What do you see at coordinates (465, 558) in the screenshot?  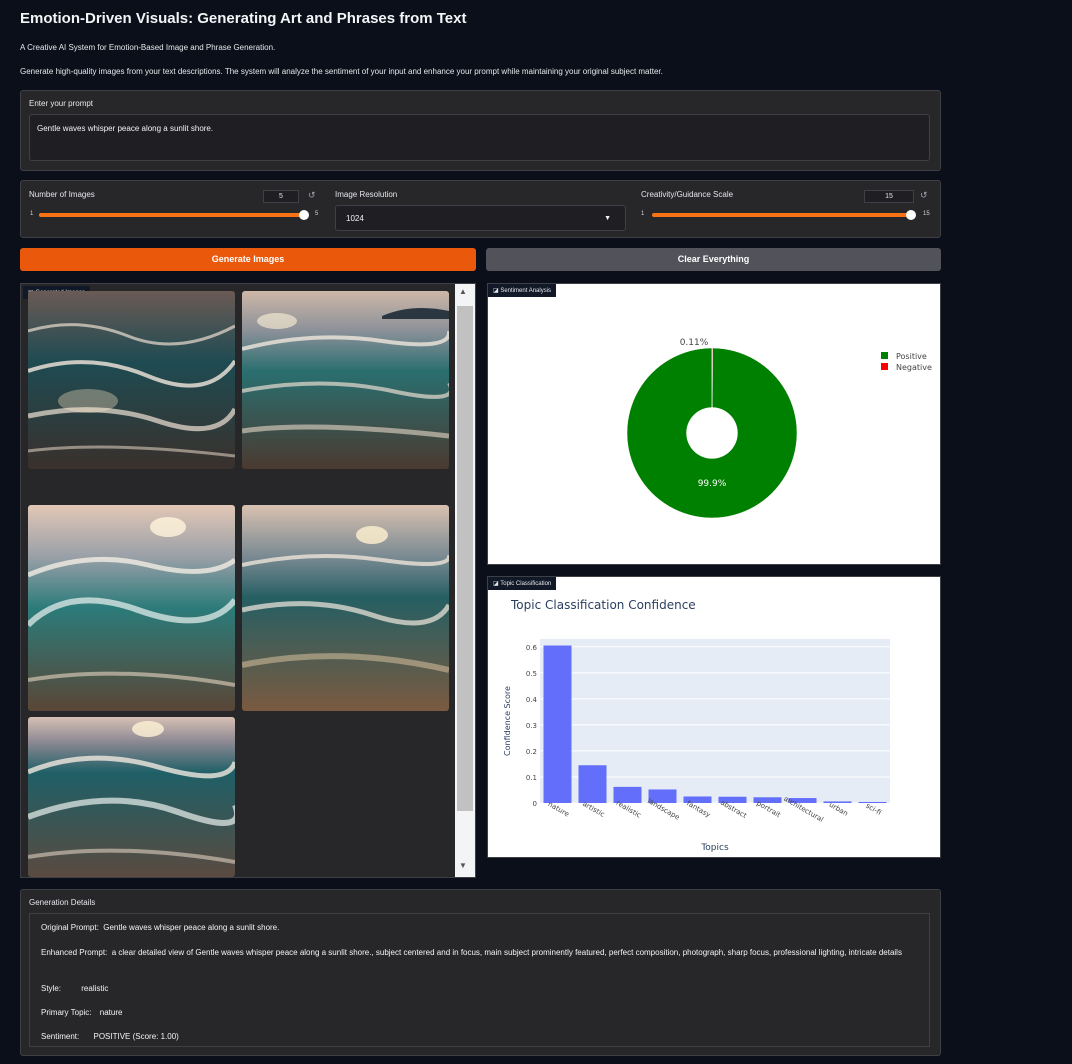 I see `scrollbar-thumb` at bounding box center [465, 558].